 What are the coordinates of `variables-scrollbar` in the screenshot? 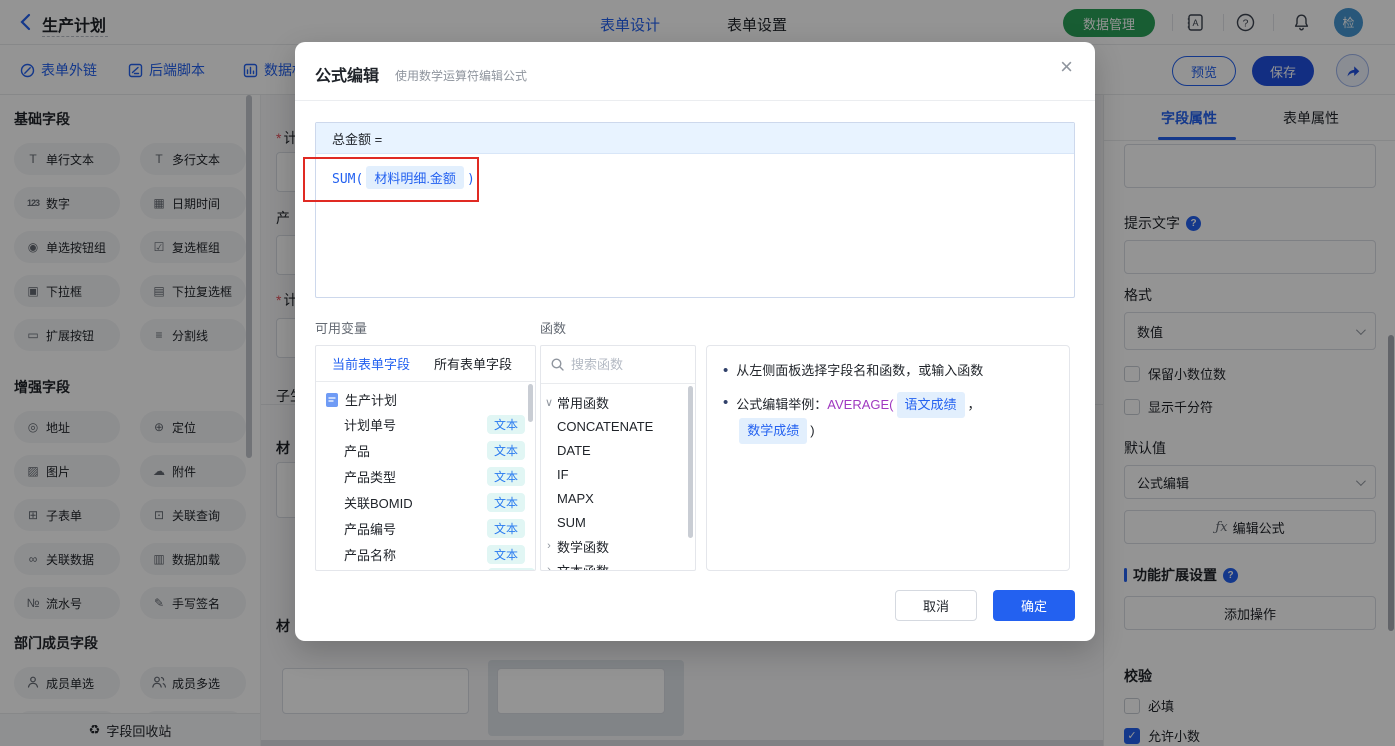 It's located at (530, 403).